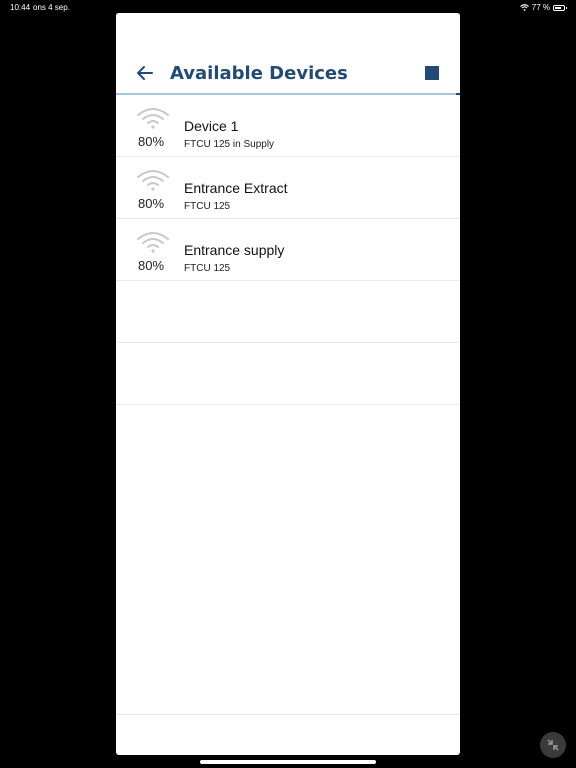 The width and height of the screenshot is (576, 768). What do you see at coordinates (288, 54) in the screenshot?
I see `header: Available Devices` at bounding box center [288, 54].